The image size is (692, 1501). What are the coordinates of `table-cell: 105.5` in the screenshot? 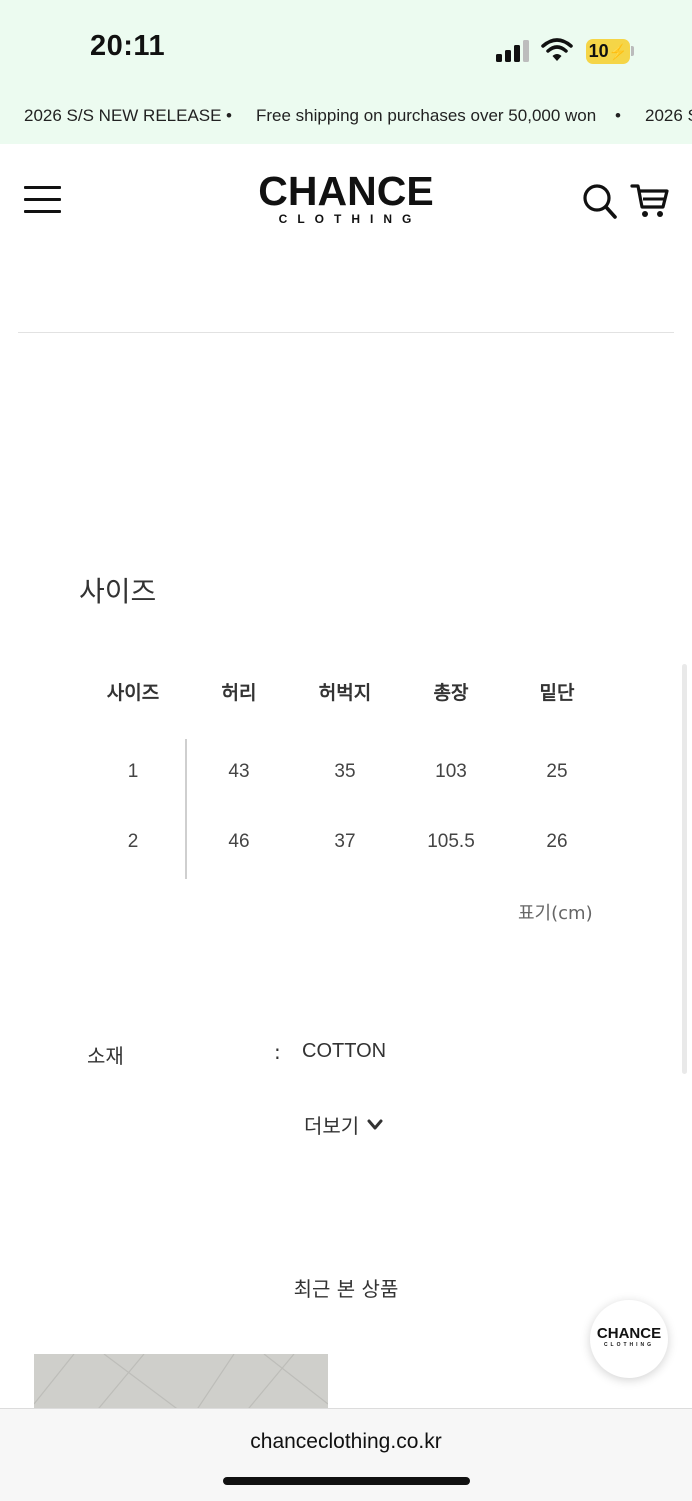 It's located at (451, 841).